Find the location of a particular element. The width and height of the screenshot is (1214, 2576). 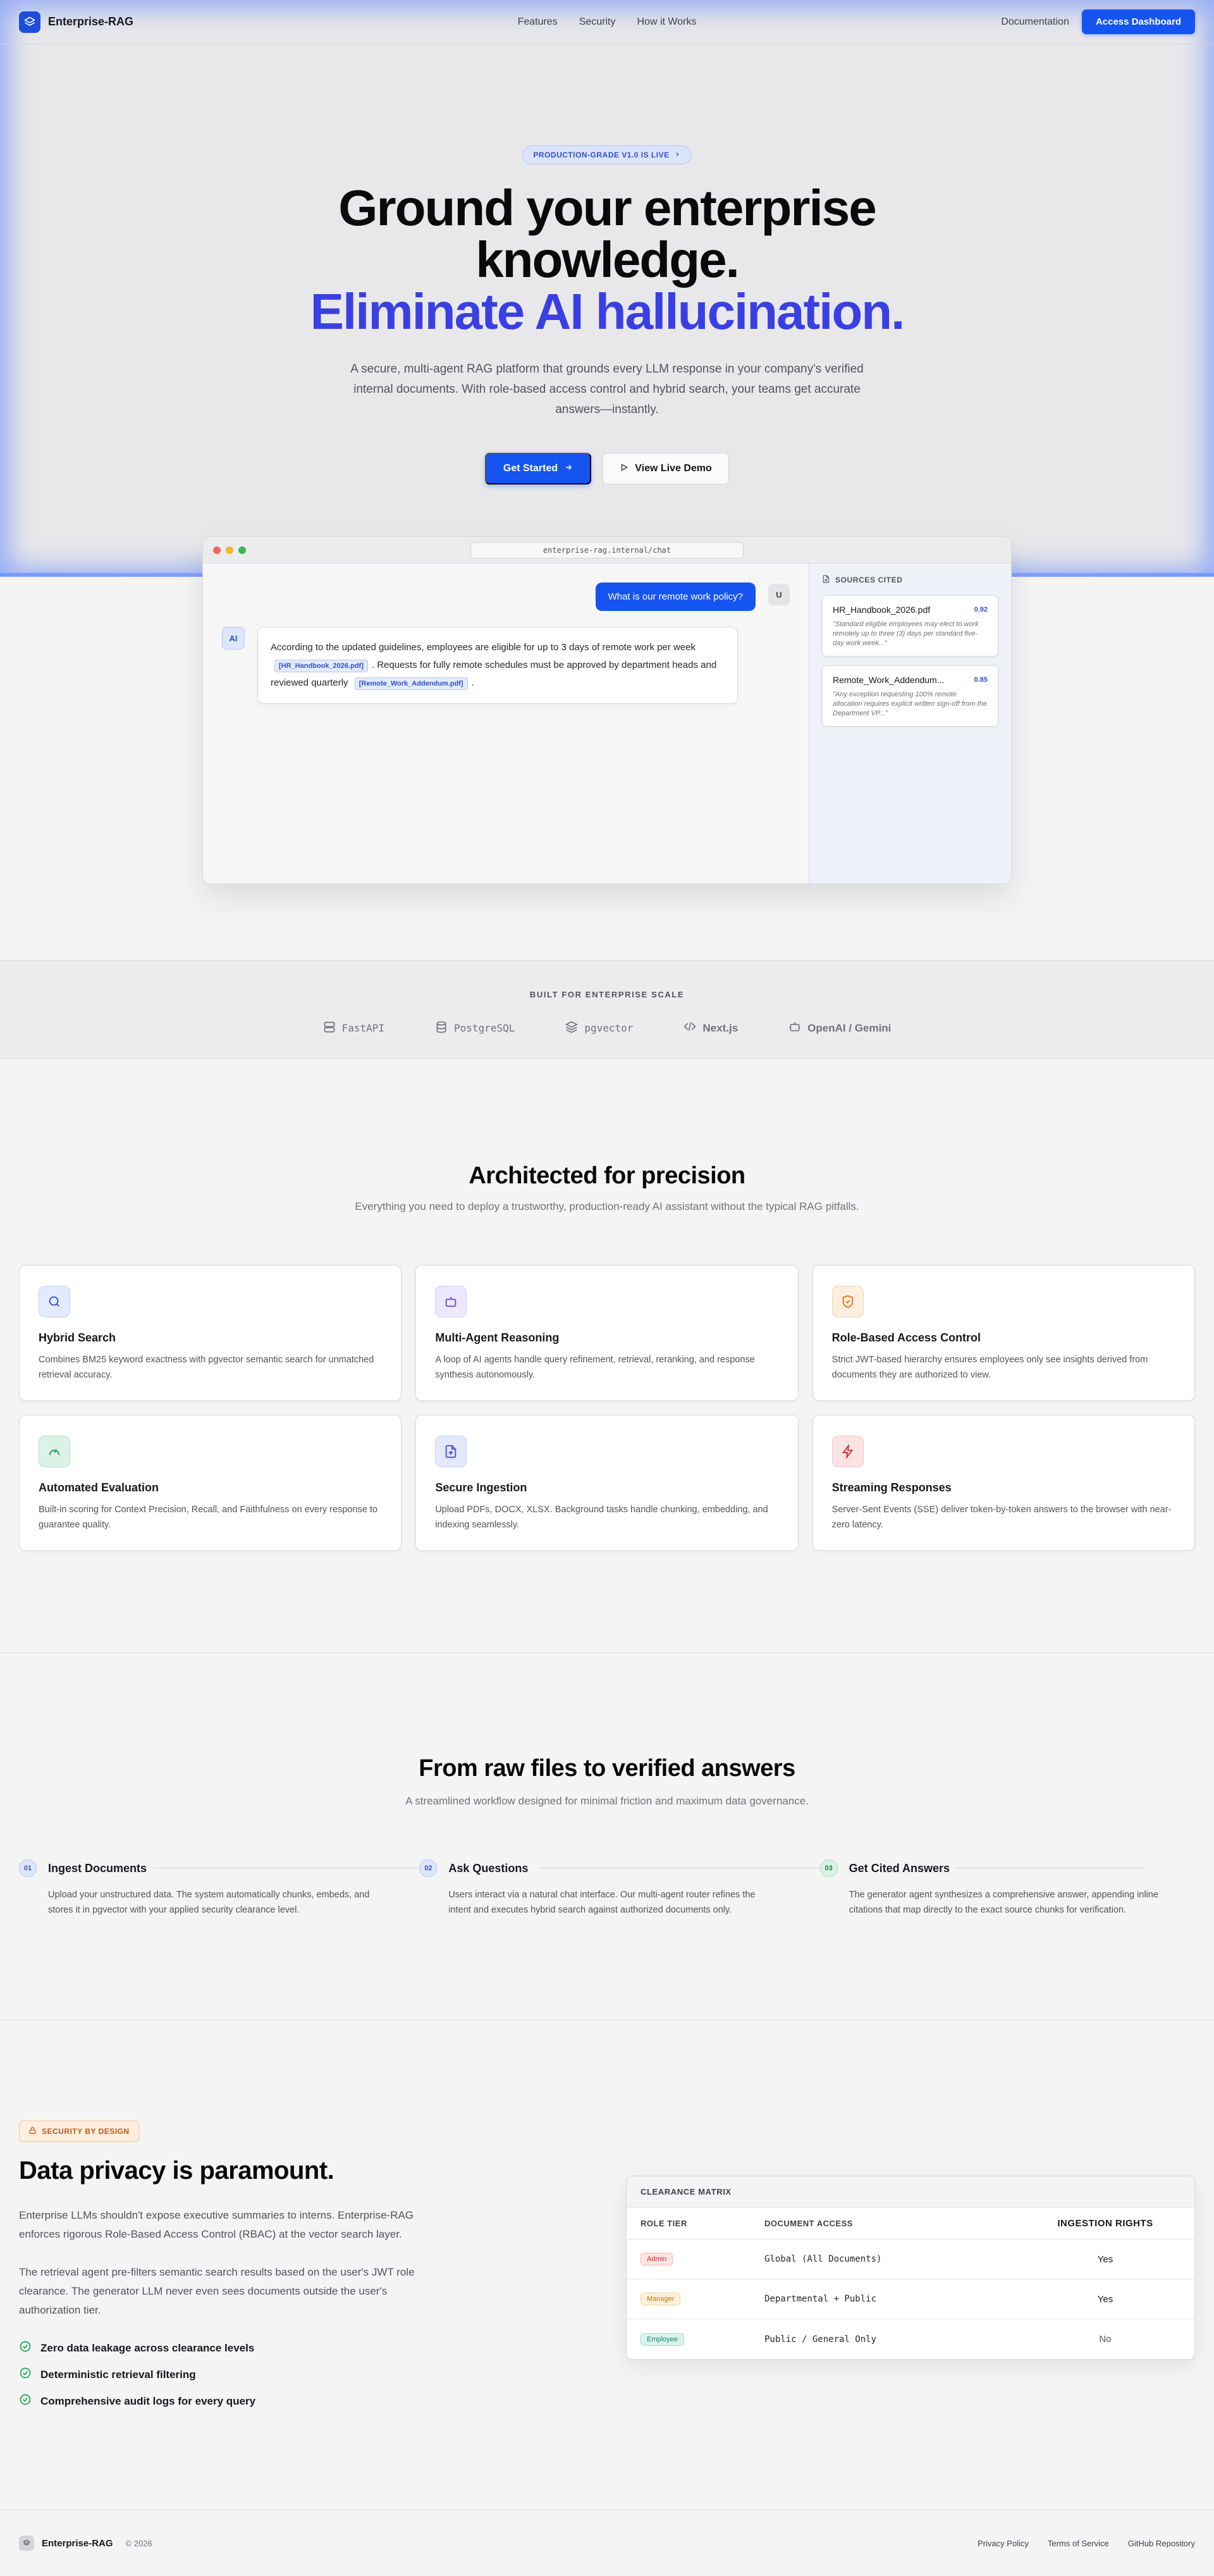

access-dashboard-button: Access Dashboard is located at coordinates (1138, 22).